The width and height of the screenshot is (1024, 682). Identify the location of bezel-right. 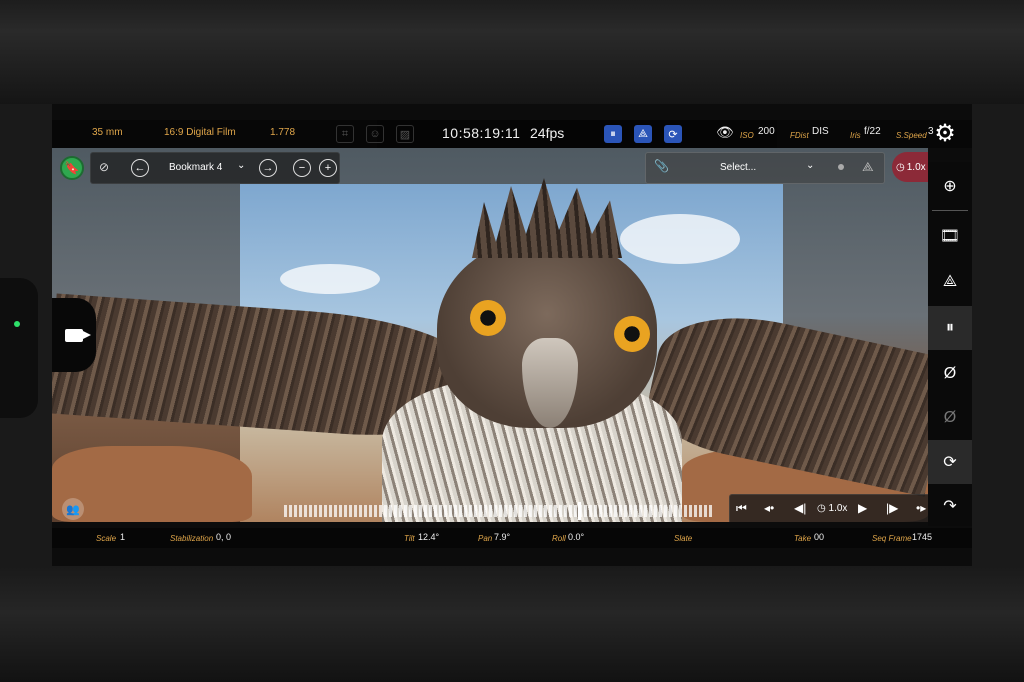
(998, 335).